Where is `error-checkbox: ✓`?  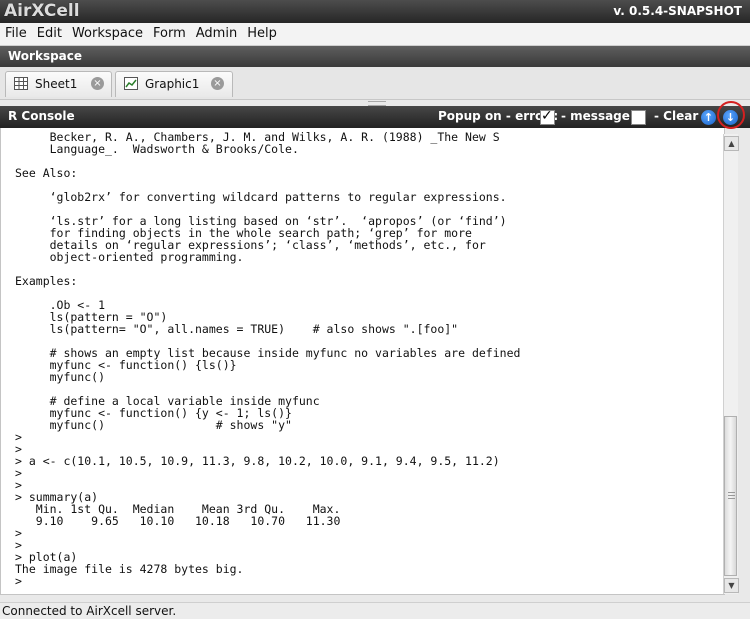
error-checkbox: ✓ is located at coordinates (547, 116).